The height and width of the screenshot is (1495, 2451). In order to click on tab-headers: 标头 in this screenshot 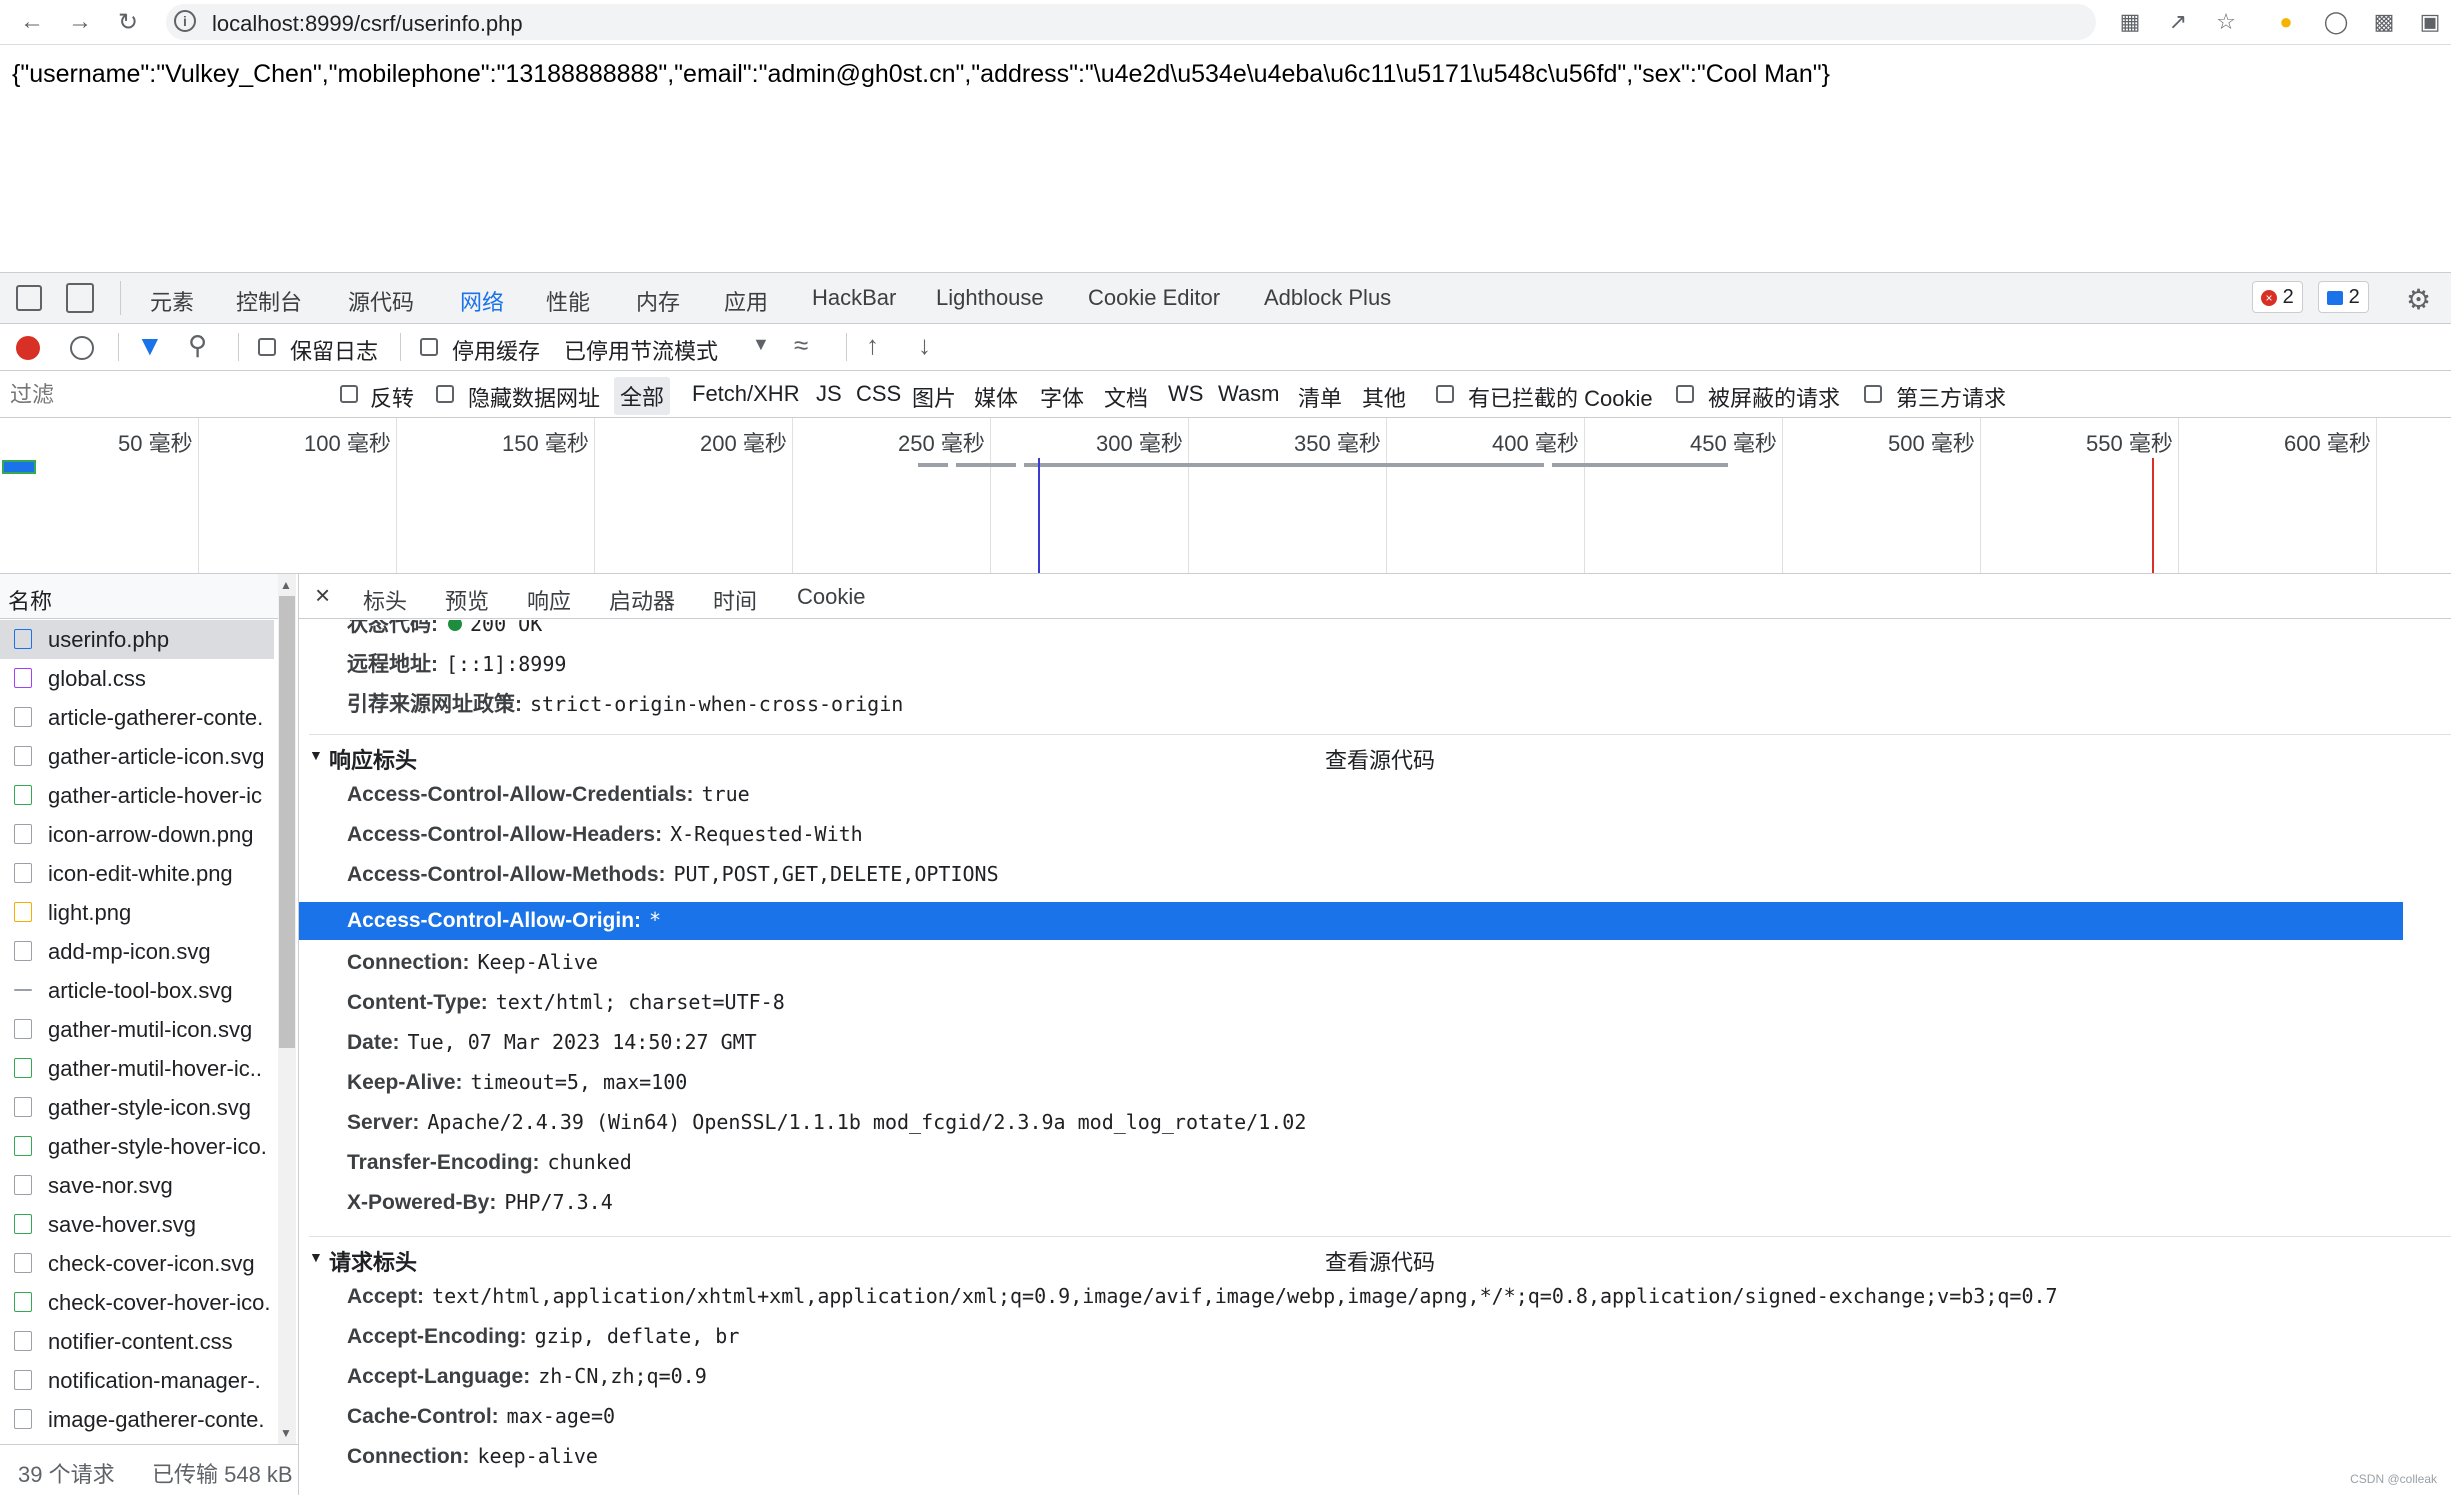, I will do `click(385, 600)`.